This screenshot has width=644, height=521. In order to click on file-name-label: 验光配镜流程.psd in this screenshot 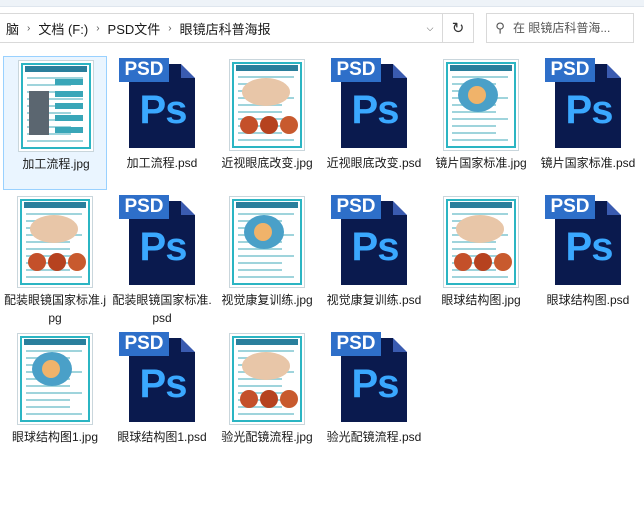, I will do `click(374, 437)`.